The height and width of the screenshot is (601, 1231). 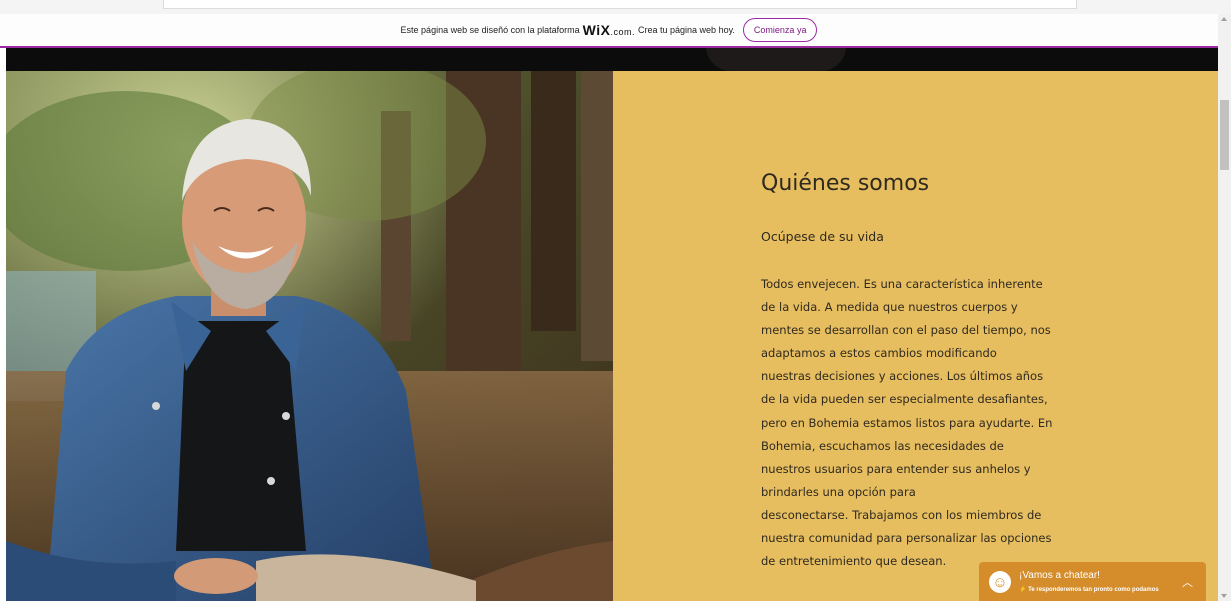 I want to click on scroll-up-icon, so click(x=1224, y=19).